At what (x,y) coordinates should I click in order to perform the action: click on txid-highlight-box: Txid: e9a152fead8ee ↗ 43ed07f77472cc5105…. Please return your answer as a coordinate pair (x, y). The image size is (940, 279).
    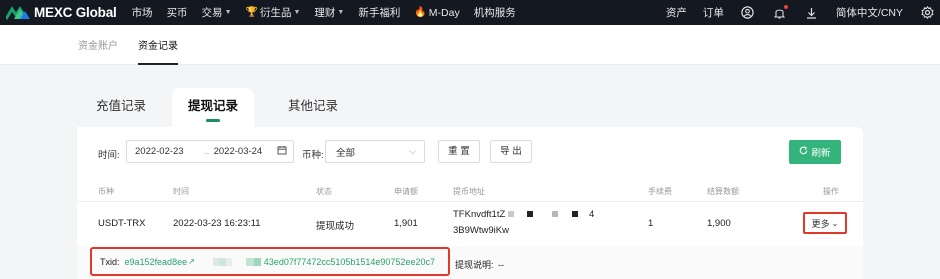
    Looking at the image, I should click on (270, 261).